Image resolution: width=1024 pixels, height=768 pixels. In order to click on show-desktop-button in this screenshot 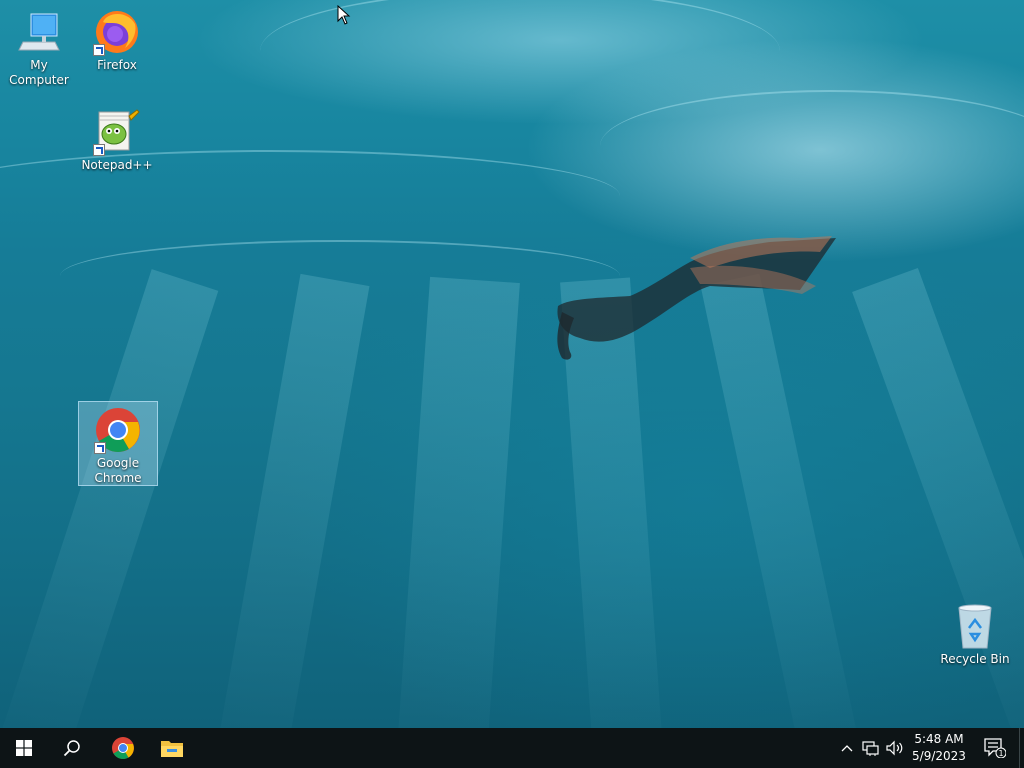, I will do `click(1021, 748)`.